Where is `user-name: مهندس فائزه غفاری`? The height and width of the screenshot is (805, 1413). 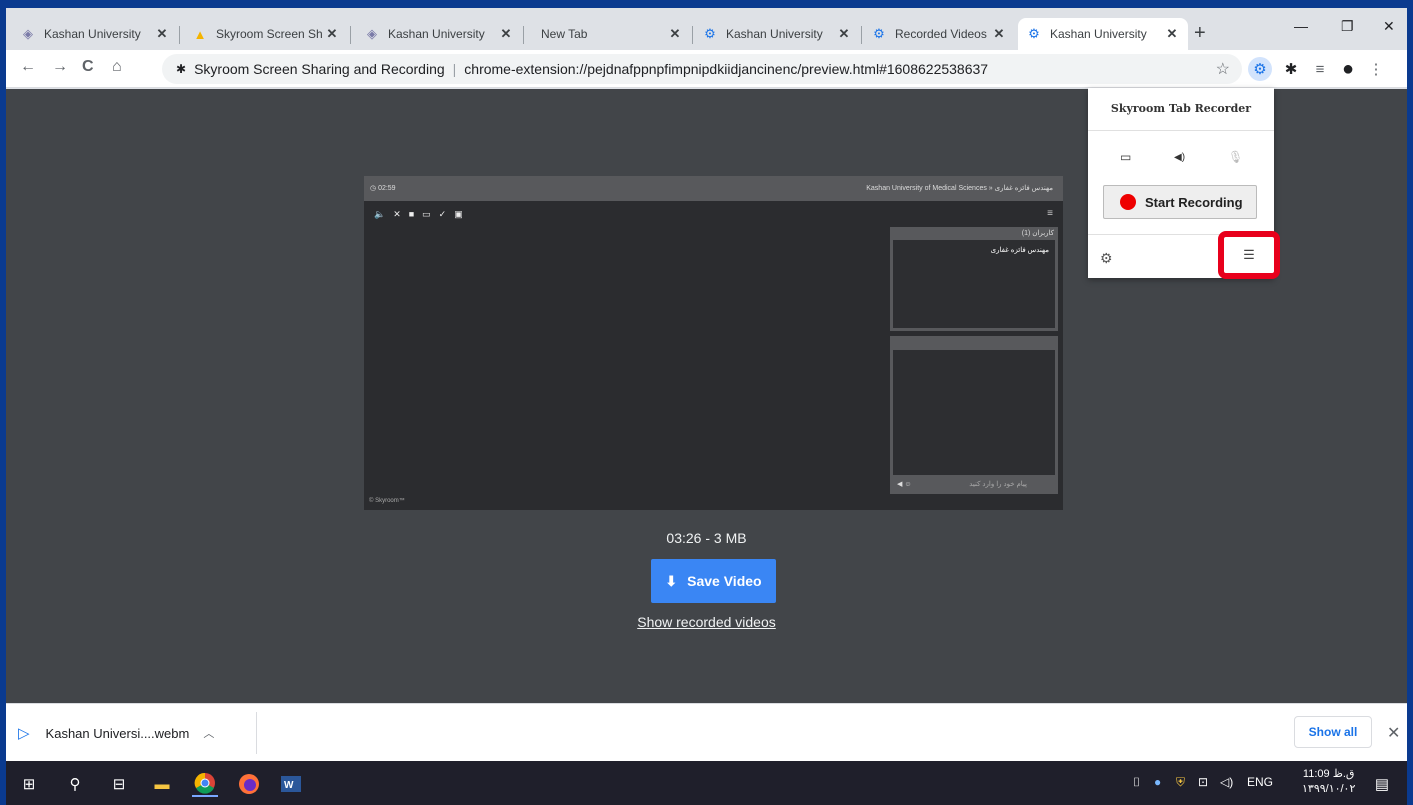
user-name: مهندس فائزه غفاری is located at coordinates (1019, 250).